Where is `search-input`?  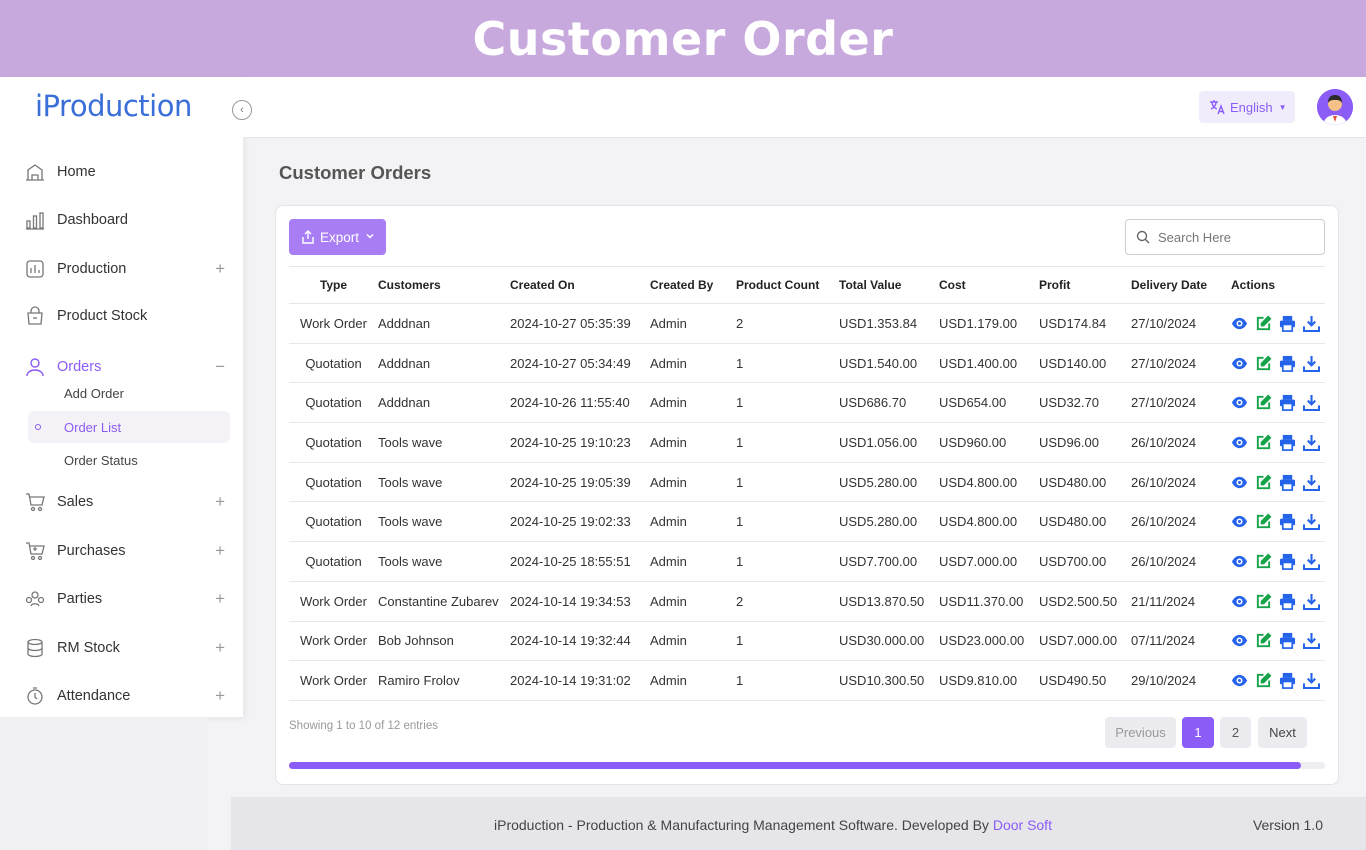 search-input is located at coordinates (1233, 237).